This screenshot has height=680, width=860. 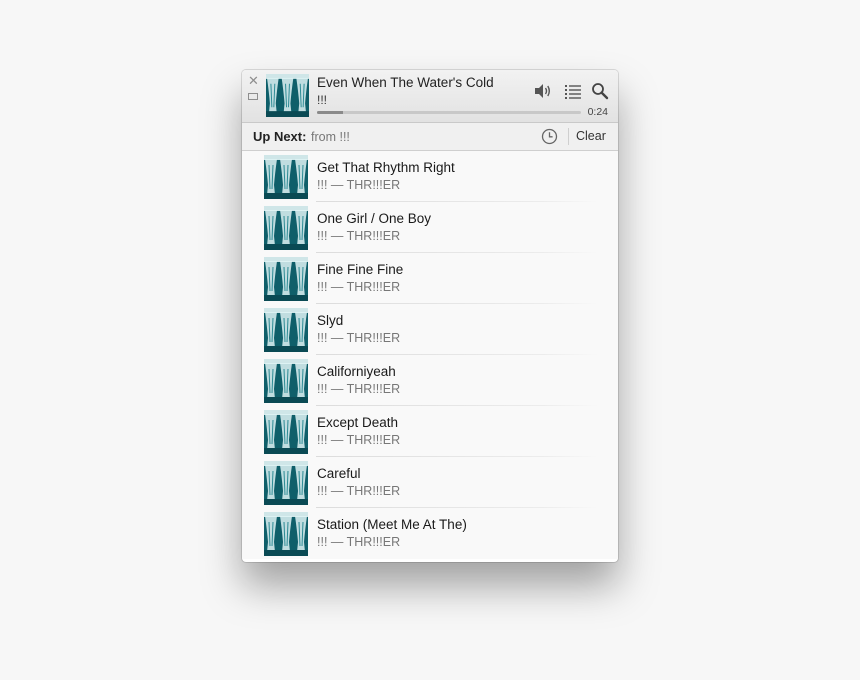 What do you see at coordinates (392, 524) in the screenshot?
I see `track-title: Station (Meet Me At The)` at bounding box center [392, 524].